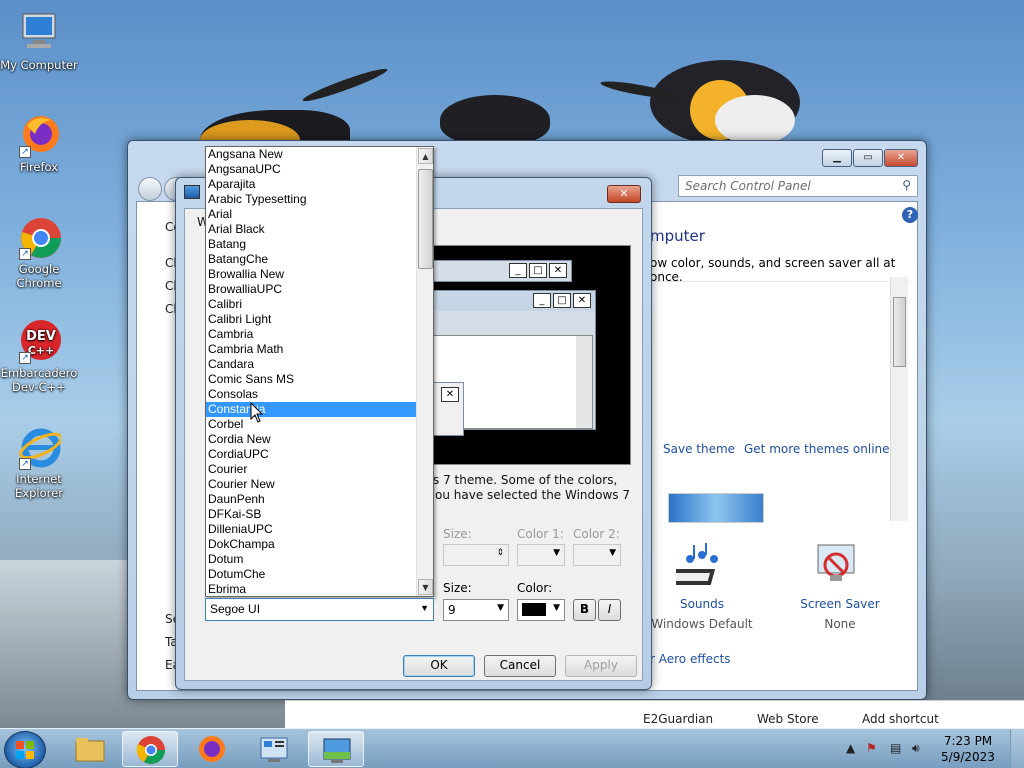  What do you see at coordinates (39, 462) in the screenshot?
I see `desktop-icon-internet-explorer: ↗ Internet Explorer` at bounding box center [39, 462].